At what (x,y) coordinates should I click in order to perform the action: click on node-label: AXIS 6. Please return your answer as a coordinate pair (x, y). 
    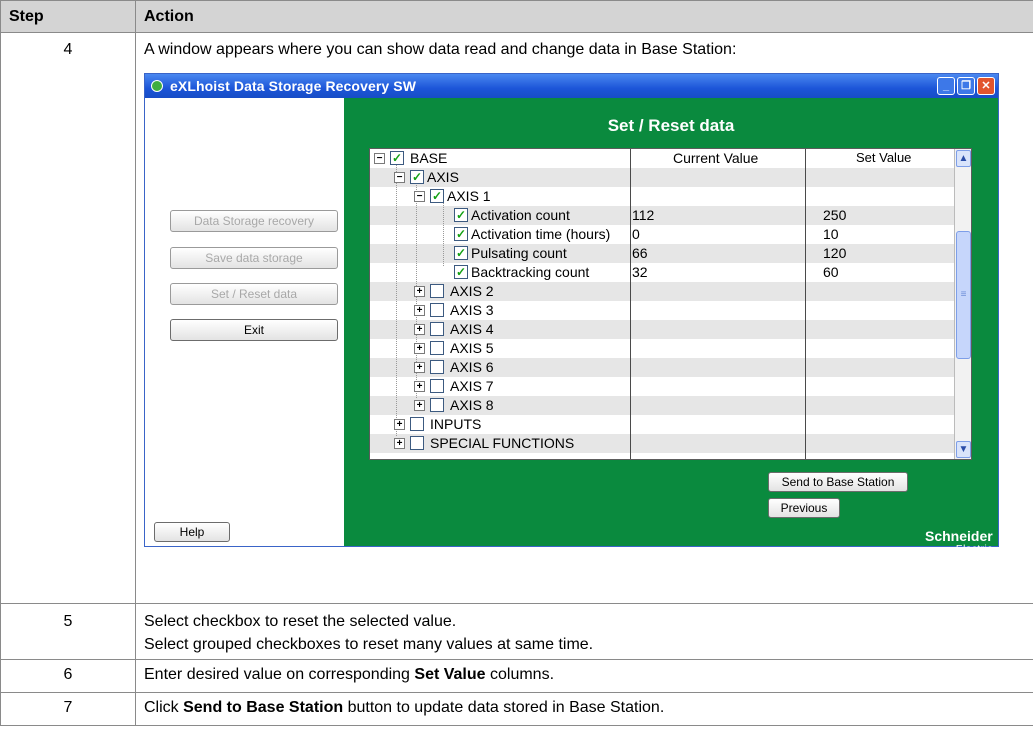
    Looking at the image, I should click on (472, 367).